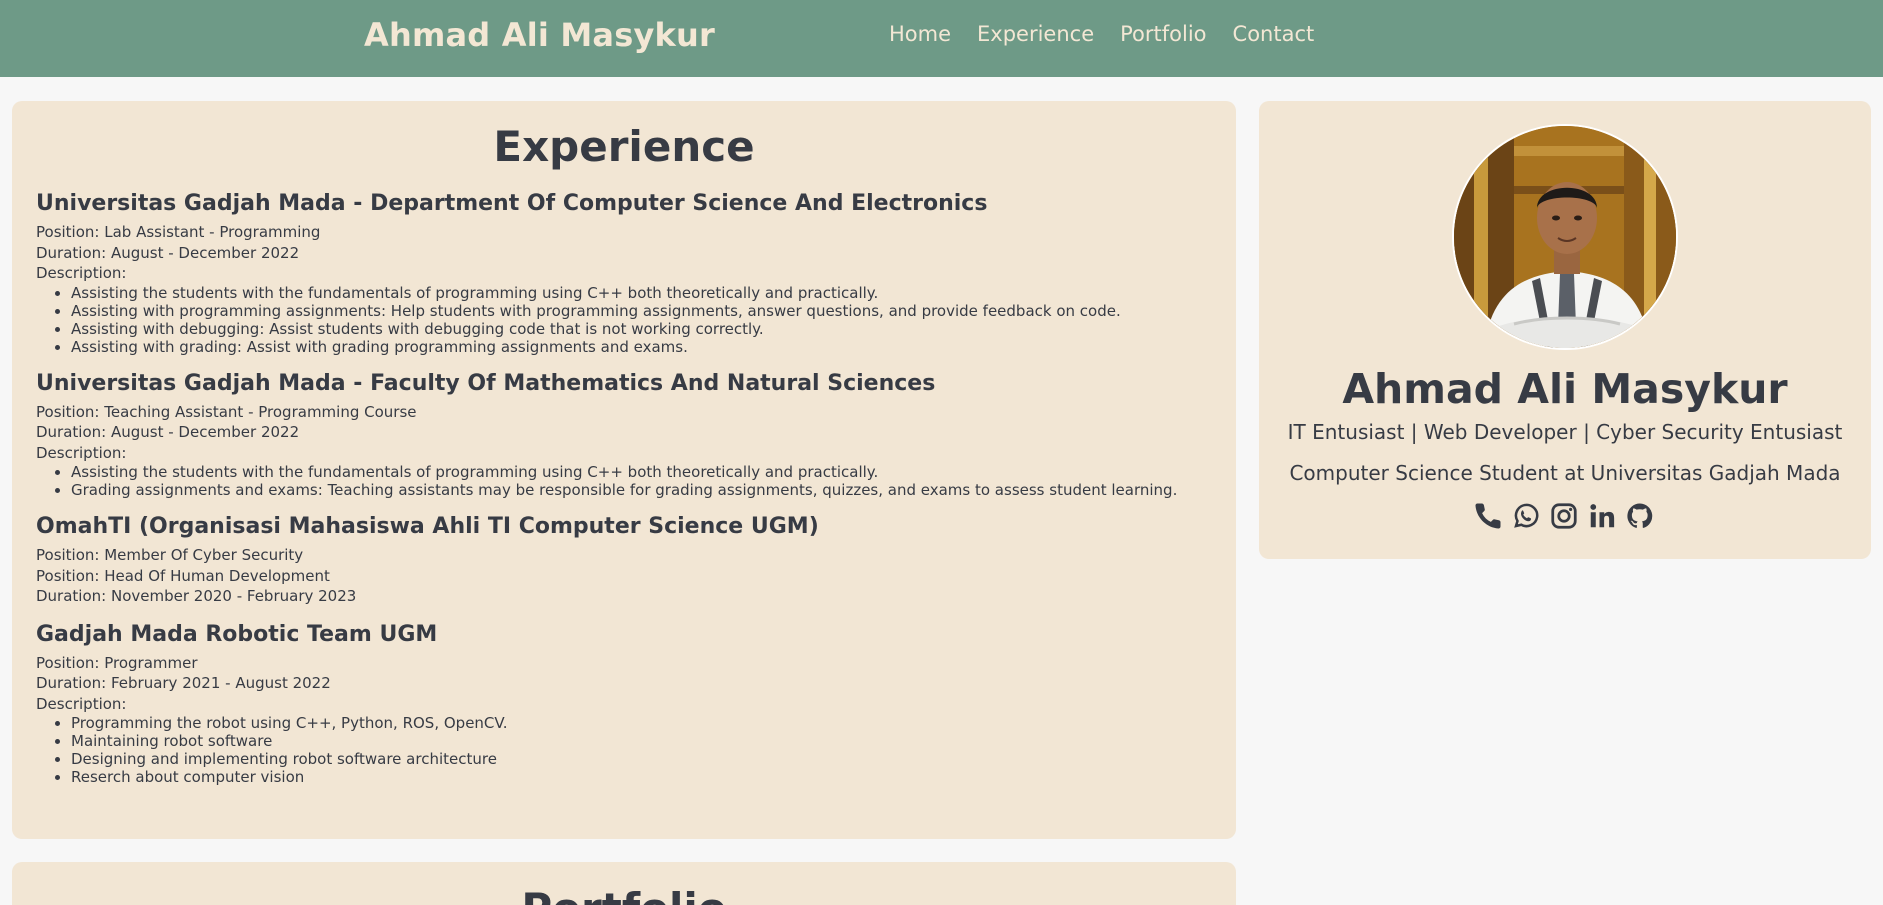  I want to click on experience-title: Experience, so click(624, 146).